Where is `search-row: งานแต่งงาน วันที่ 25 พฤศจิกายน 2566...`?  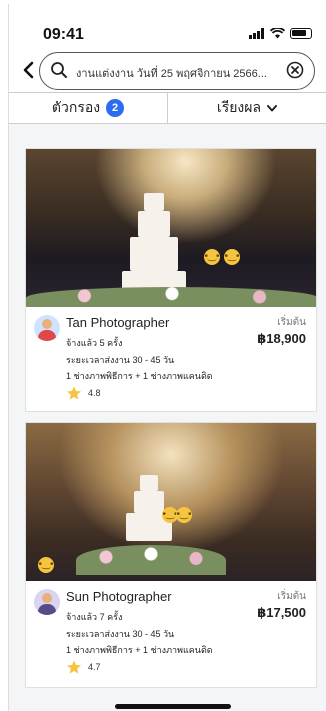
search-row: งานแต่งงาน วันที่ 25 พฤศจิกายน 2566... is located at coordinates (167, 70).